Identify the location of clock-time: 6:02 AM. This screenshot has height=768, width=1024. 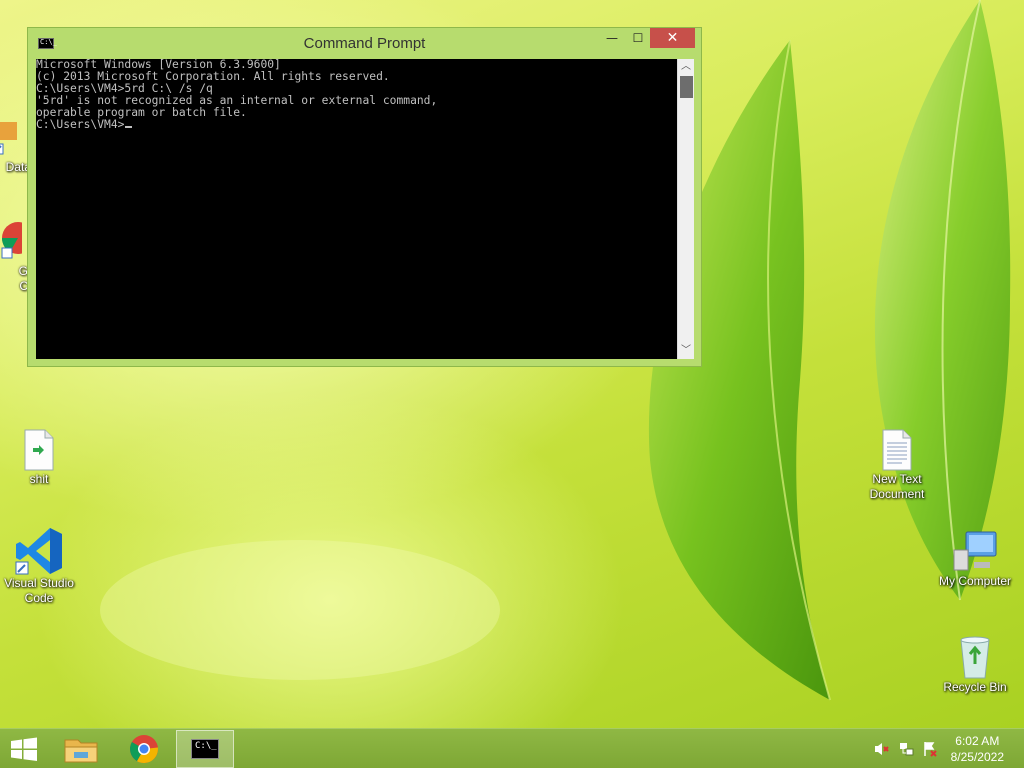
(977, 741).